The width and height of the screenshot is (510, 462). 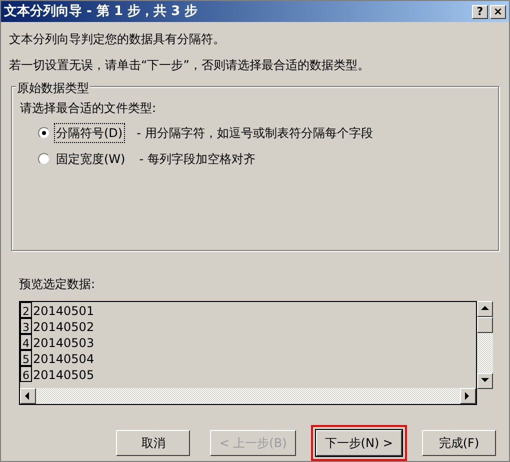 I want to click on window-title: 文本分列向导 - 第 1 步，共 3 步, so click(x=101, y=11).